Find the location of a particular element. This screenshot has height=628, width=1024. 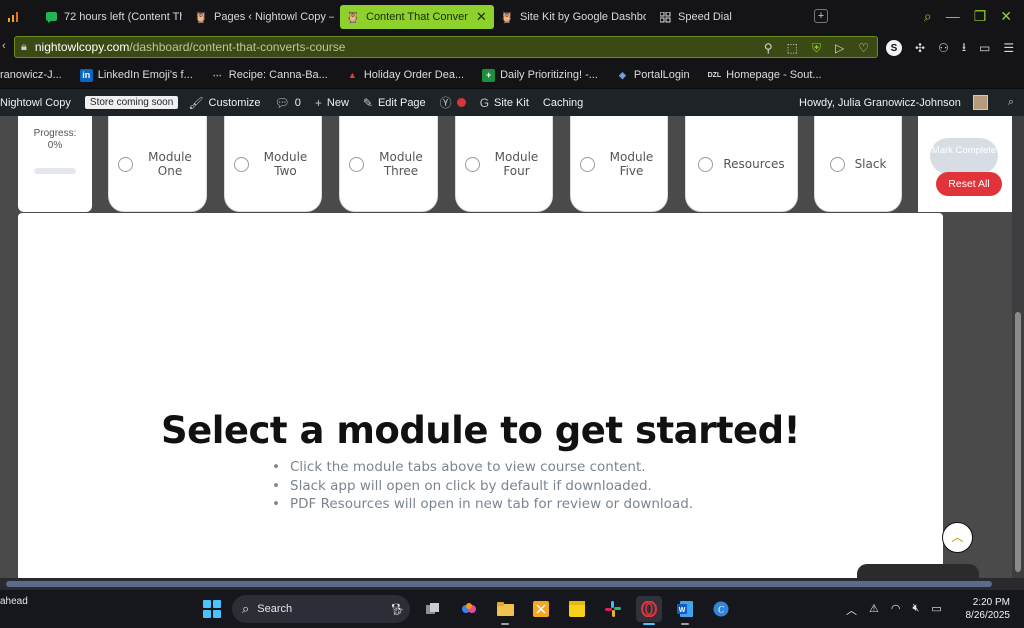

tab-speed-dial: Speed Dial is located at coordinates (727, 17).